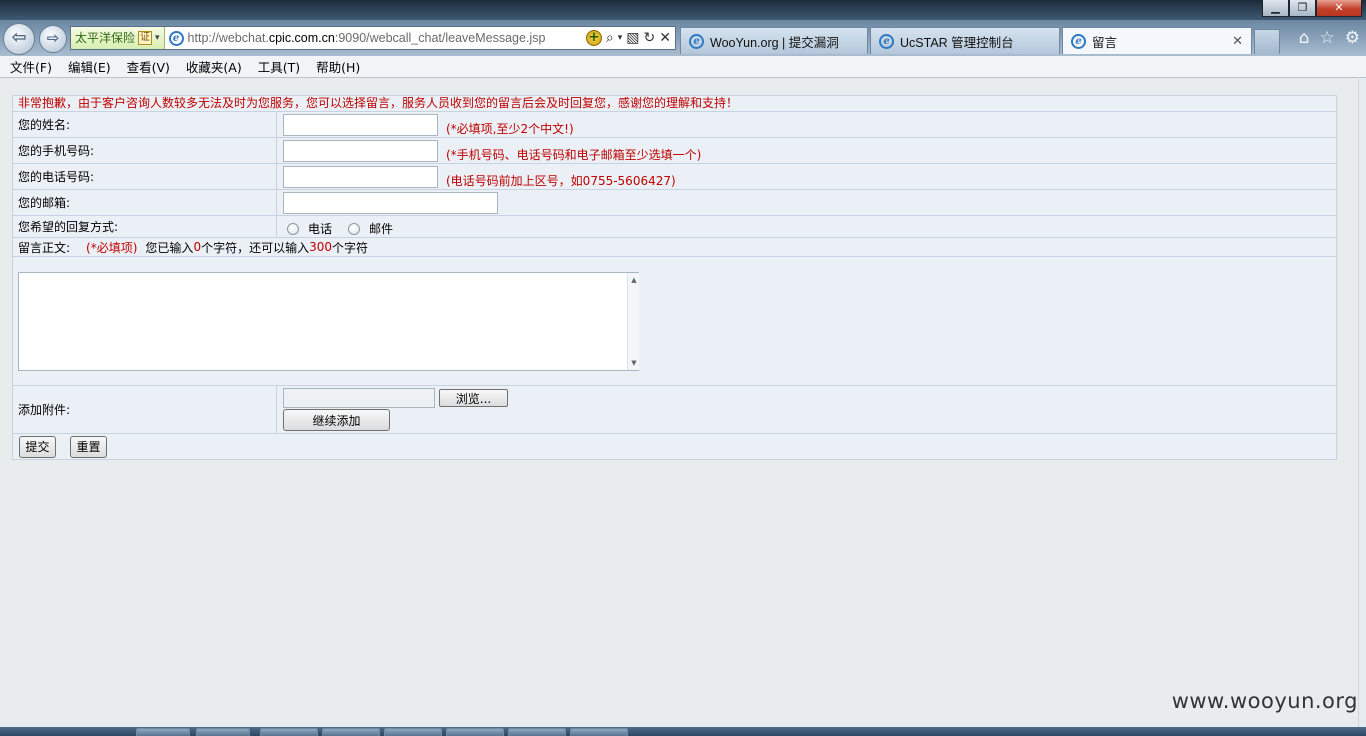  Describe the element at coordinates (806, 176) in the screenshot. I see `phone-value-cell: (电话号码前加上区号，如0755-5606427)` at that location.